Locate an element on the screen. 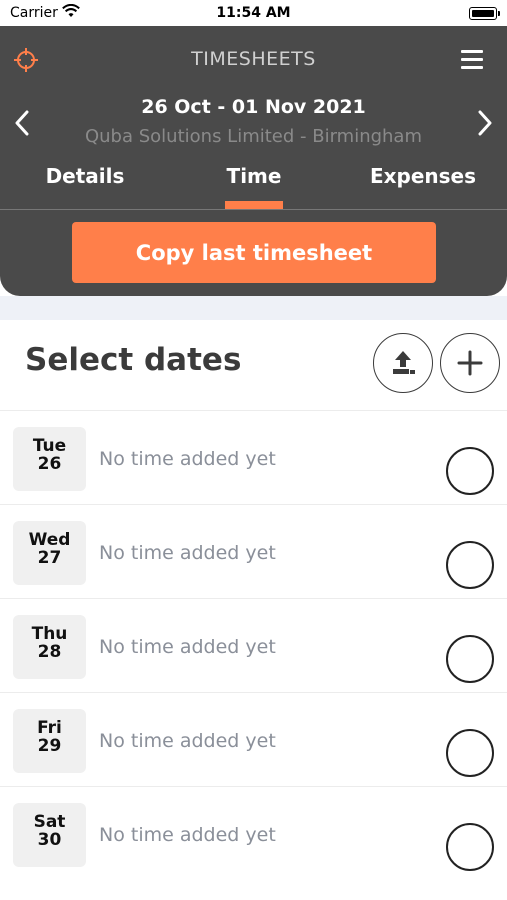 Image resolution: width=507 pixels, height=900 pixels. upload-icon is located at coordinates (404, 362).